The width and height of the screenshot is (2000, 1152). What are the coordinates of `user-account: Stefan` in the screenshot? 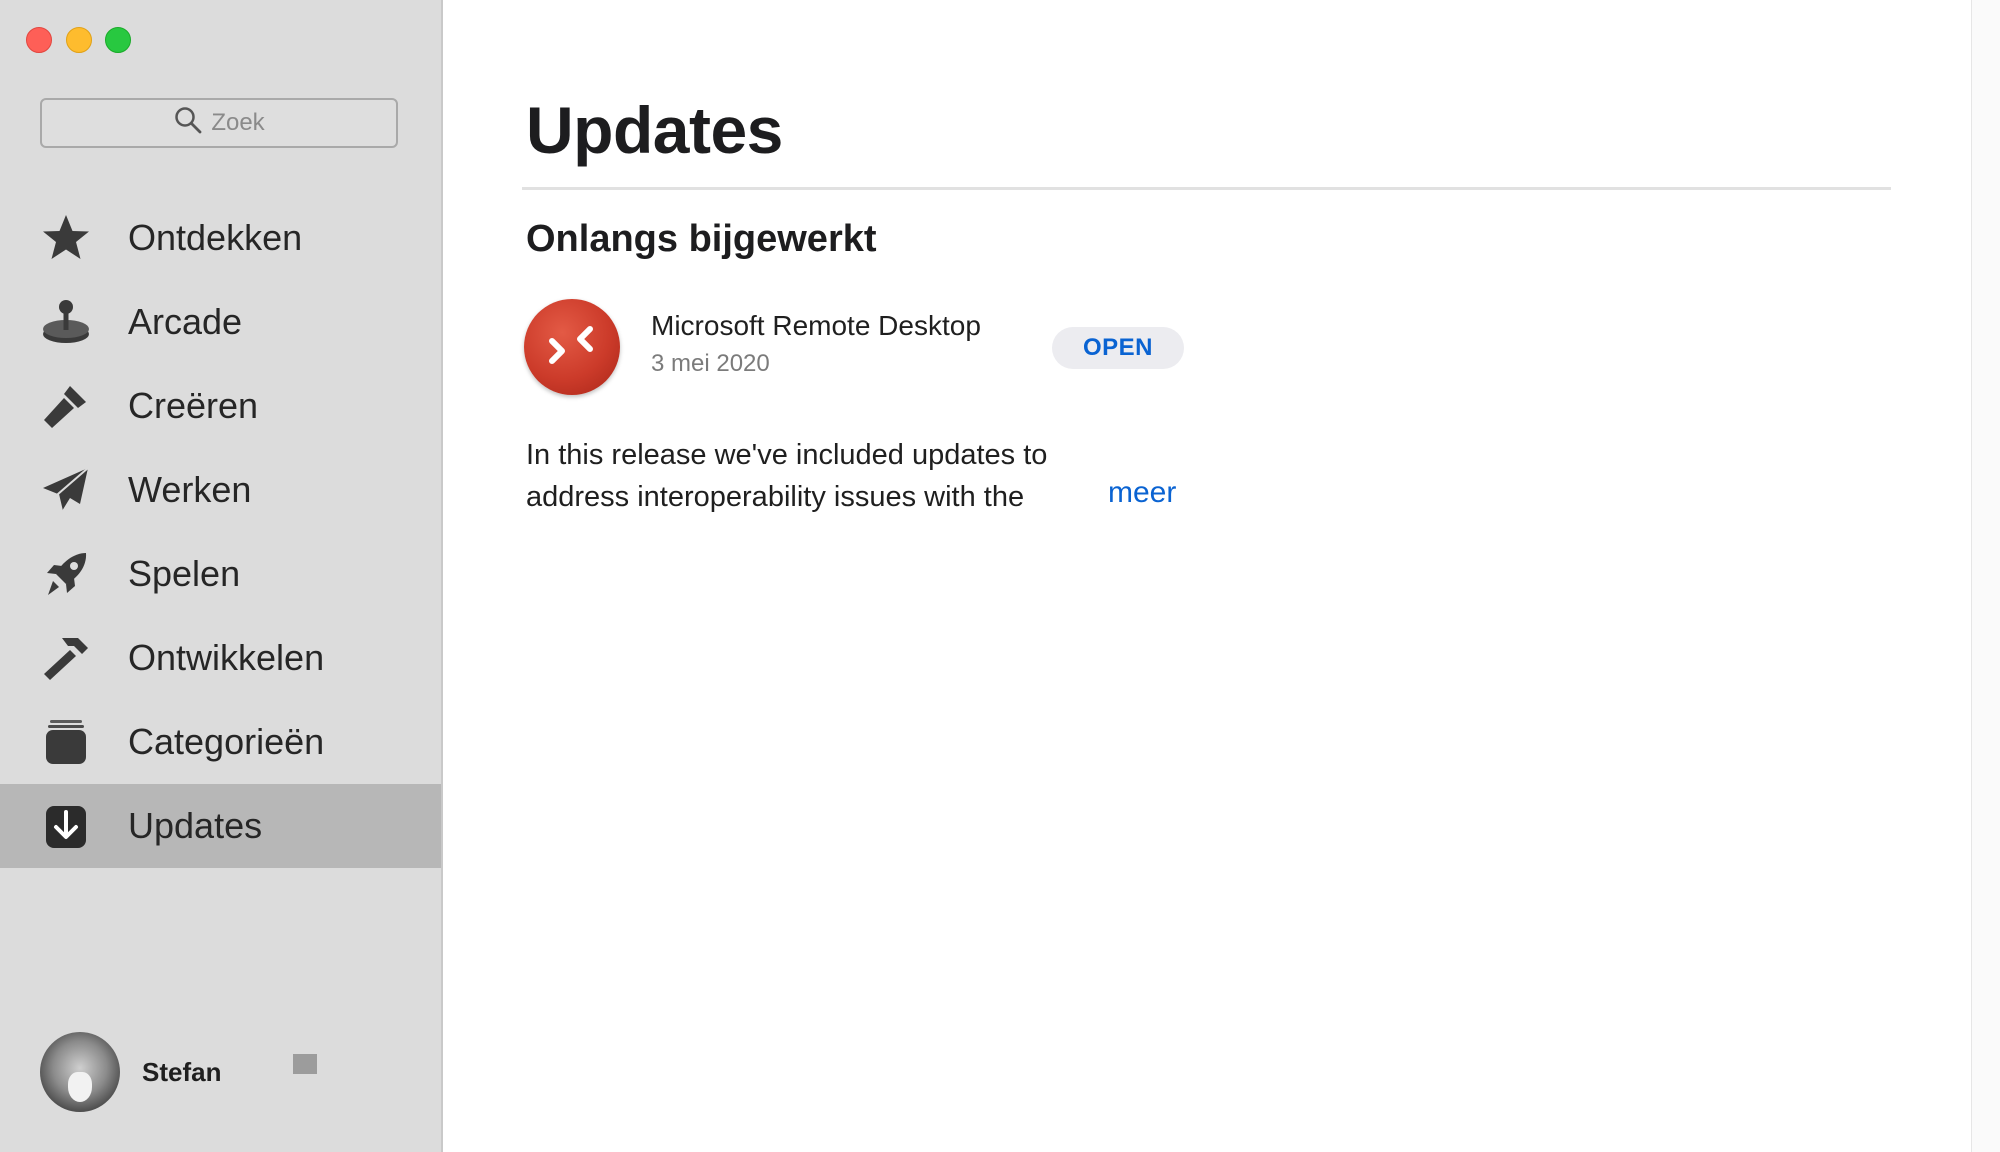 It's located at (130, 1072).